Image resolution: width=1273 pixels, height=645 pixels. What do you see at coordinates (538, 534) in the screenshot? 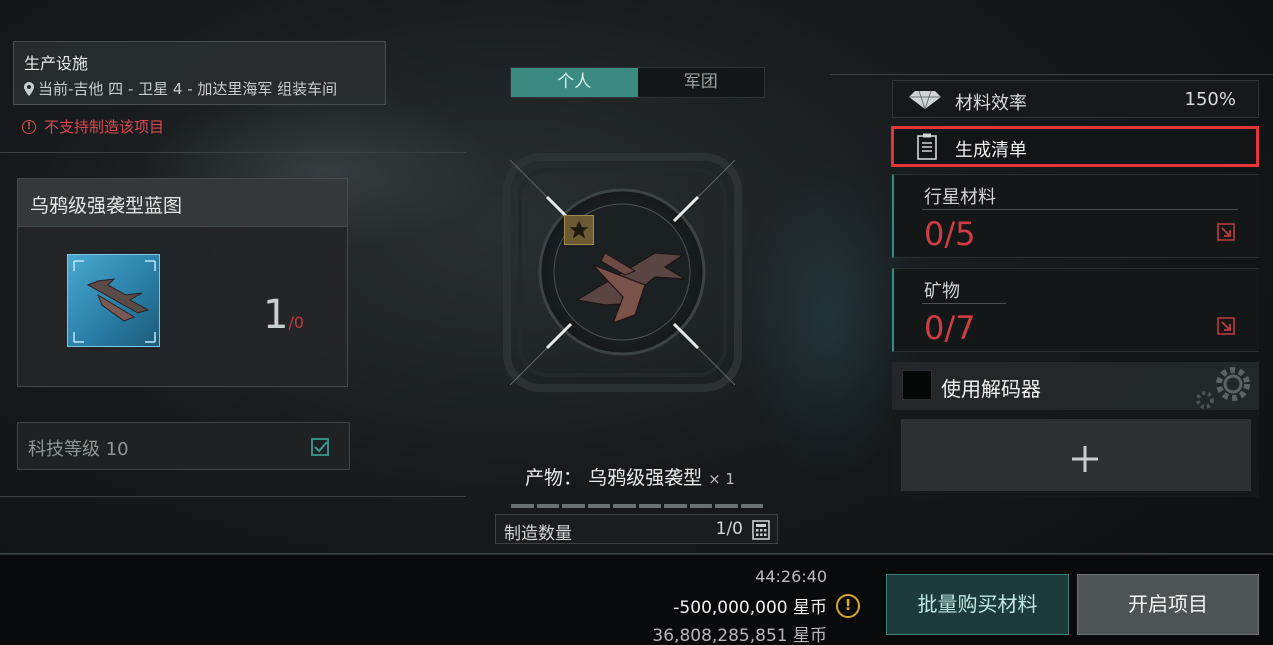
I see `quantity-label: 制造数量` at bounding box center [538, 534].